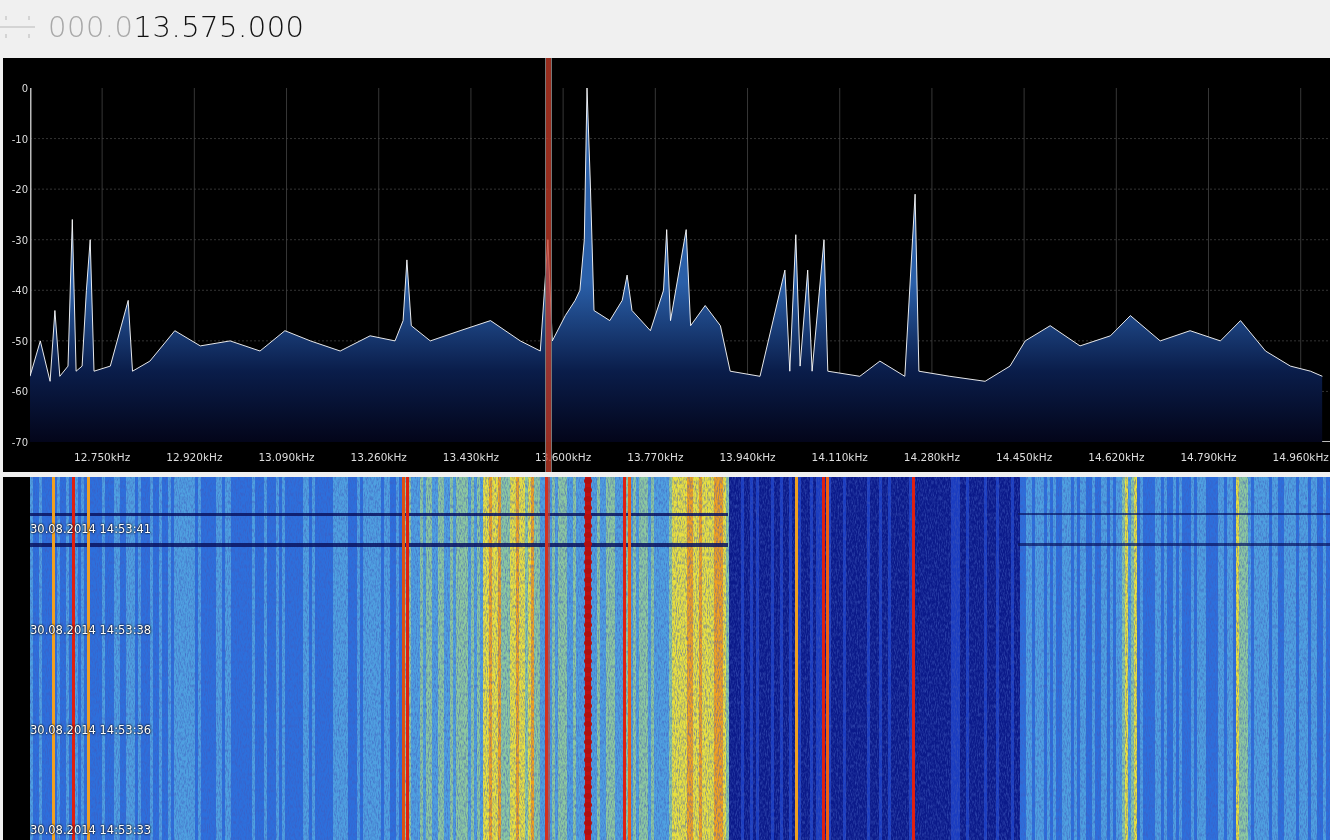  Describe the element at coordinates (19, 189) in the screenshot. I see `axis-label: -20` at that location.